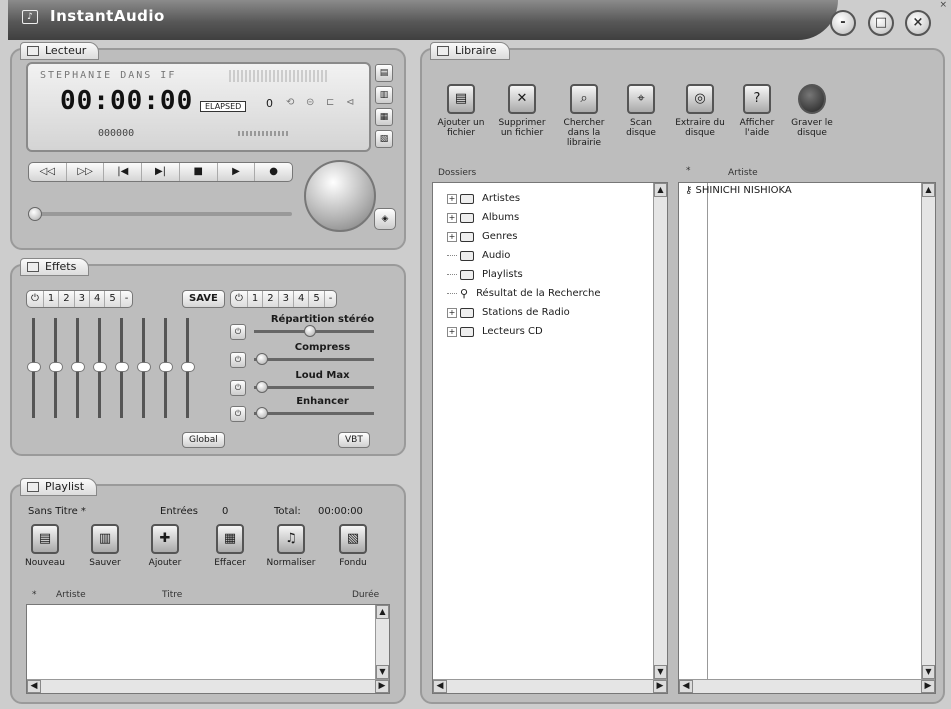 The width and height of the screenshot is (951, 709). Describe the element at coordinates (340, 196) in the screenshot. I see `volume-knob` at that location.